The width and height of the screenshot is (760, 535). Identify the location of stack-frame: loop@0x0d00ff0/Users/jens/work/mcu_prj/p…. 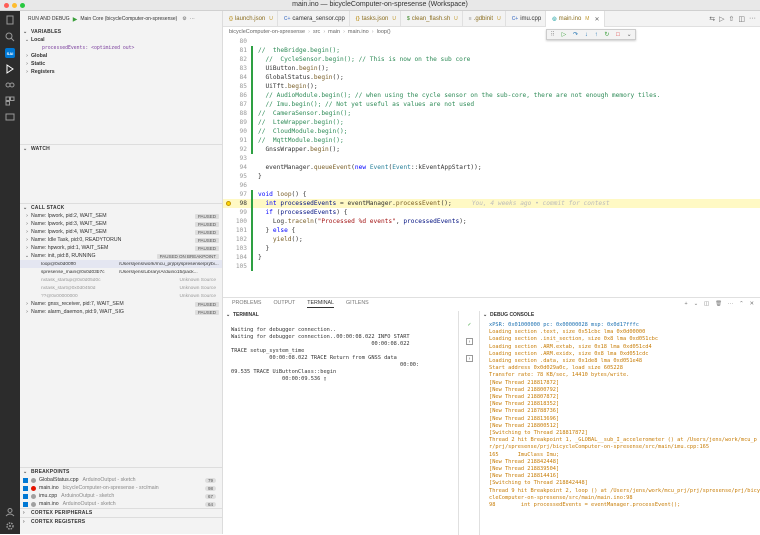
(121, 264).